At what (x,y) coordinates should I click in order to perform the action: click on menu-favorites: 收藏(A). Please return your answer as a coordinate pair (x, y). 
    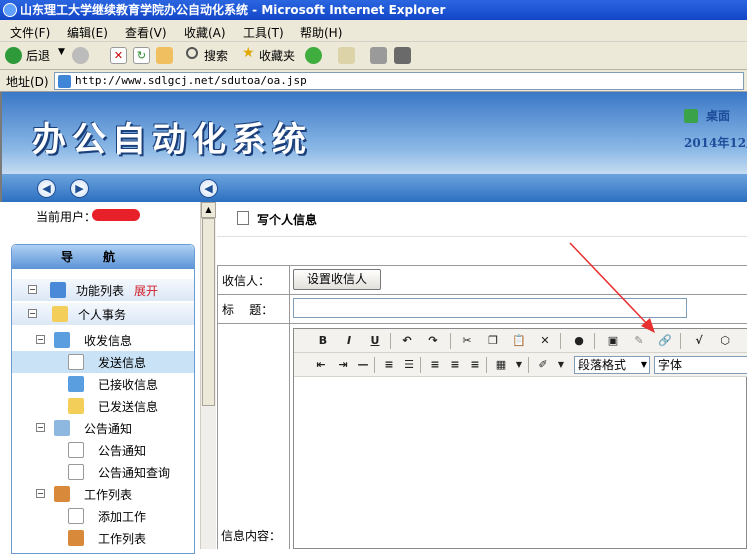
    Looking at the image, I should click on (205, 32).